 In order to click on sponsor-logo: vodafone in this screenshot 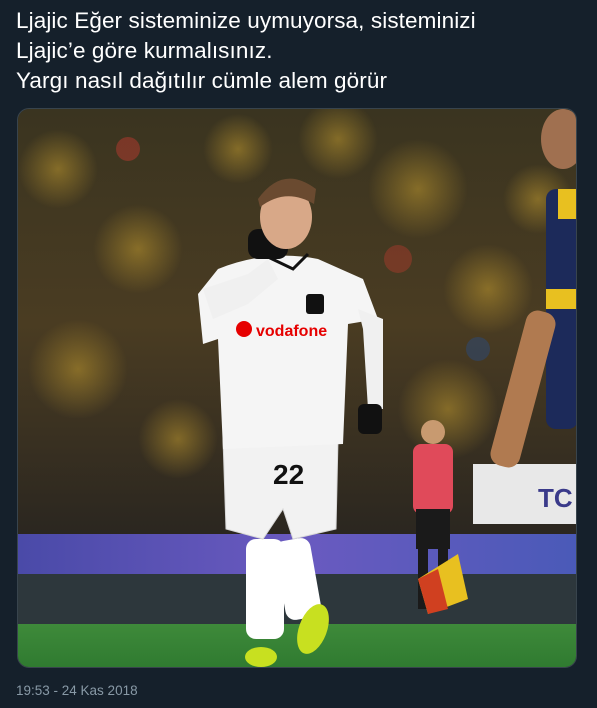, I will do `click(291, 331)`.